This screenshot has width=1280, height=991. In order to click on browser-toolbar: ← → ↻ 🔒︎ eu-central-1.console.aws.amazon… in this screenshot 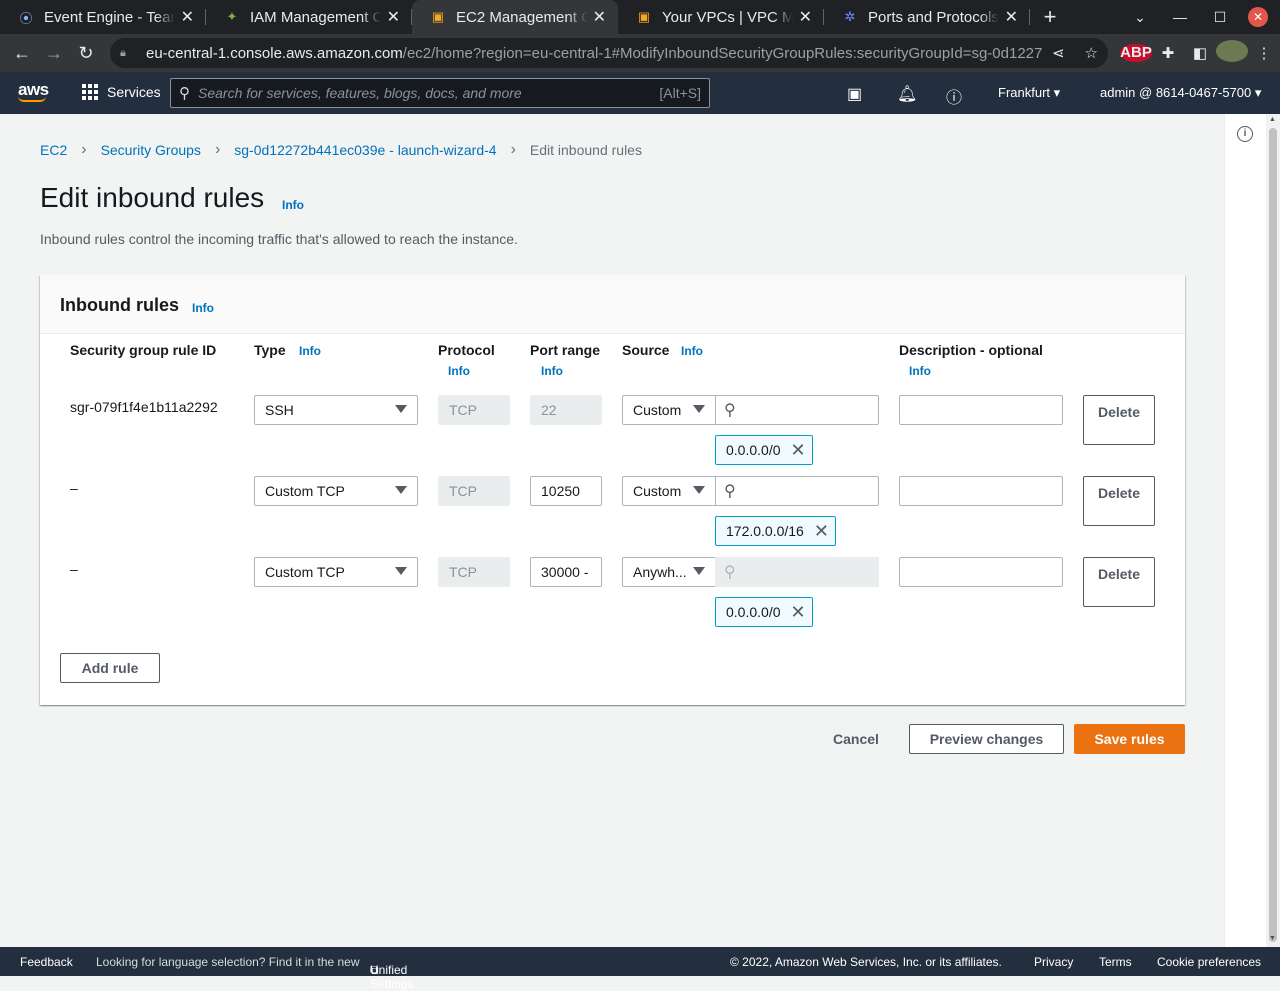, I will do `click(640, 53)`.